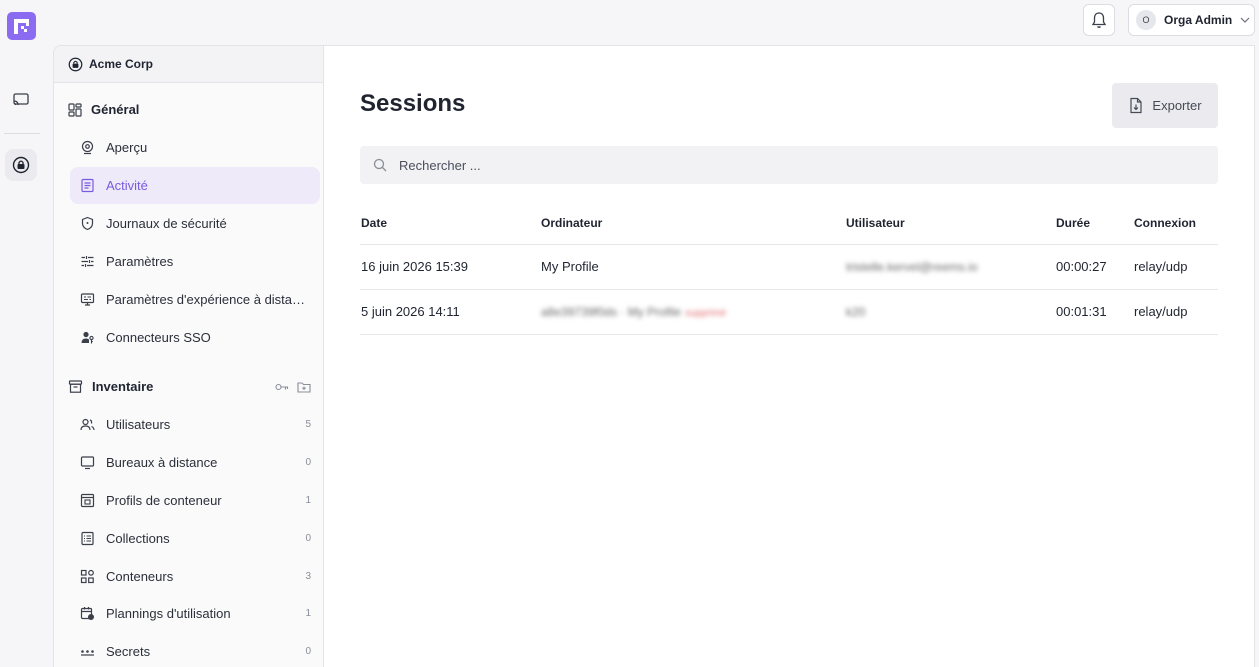 This screenshot has width=1259, height=667. What do you see at coordinates (87, 653) in the screenshot?
I see `password-icon` at bounding box center [87, 653].